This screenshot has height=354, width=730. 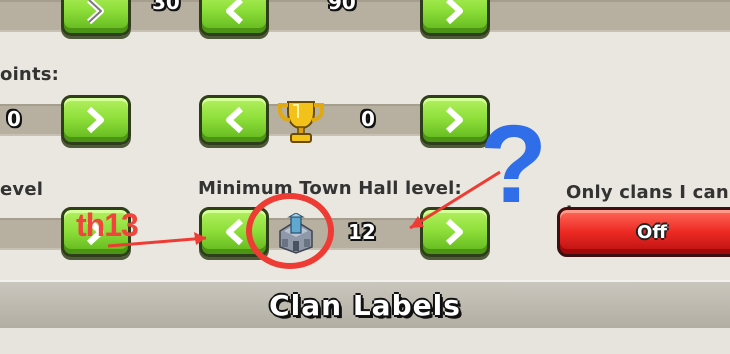 I want to click on top-row-value-b: 90, so click(x=342, y=7).